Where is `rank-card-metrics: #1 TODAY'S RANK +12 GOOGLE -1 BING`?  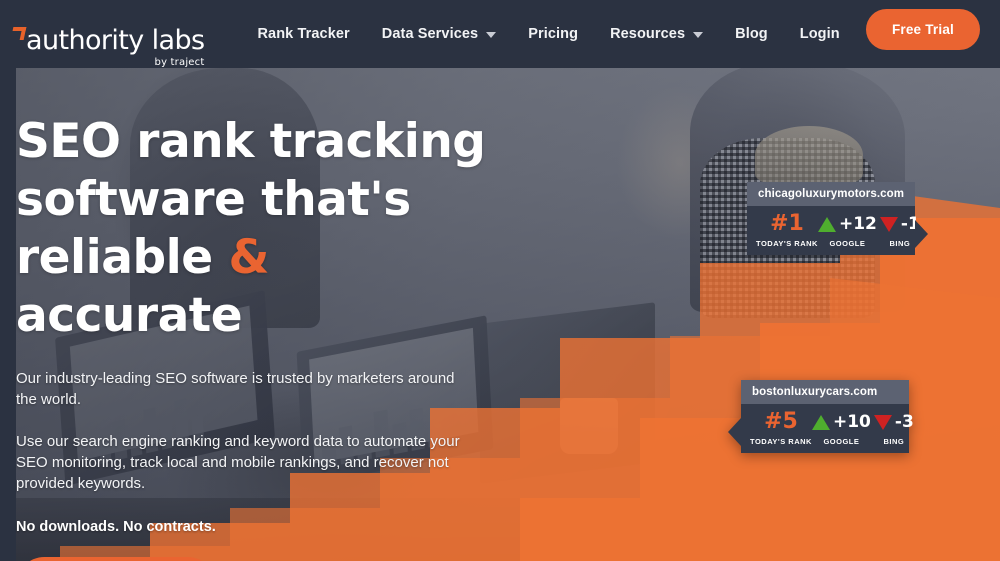
rank-card-metrics: #1 TODAY'S RANK +12 GOOGLE -1 BING is located at coordinates (837, 230).